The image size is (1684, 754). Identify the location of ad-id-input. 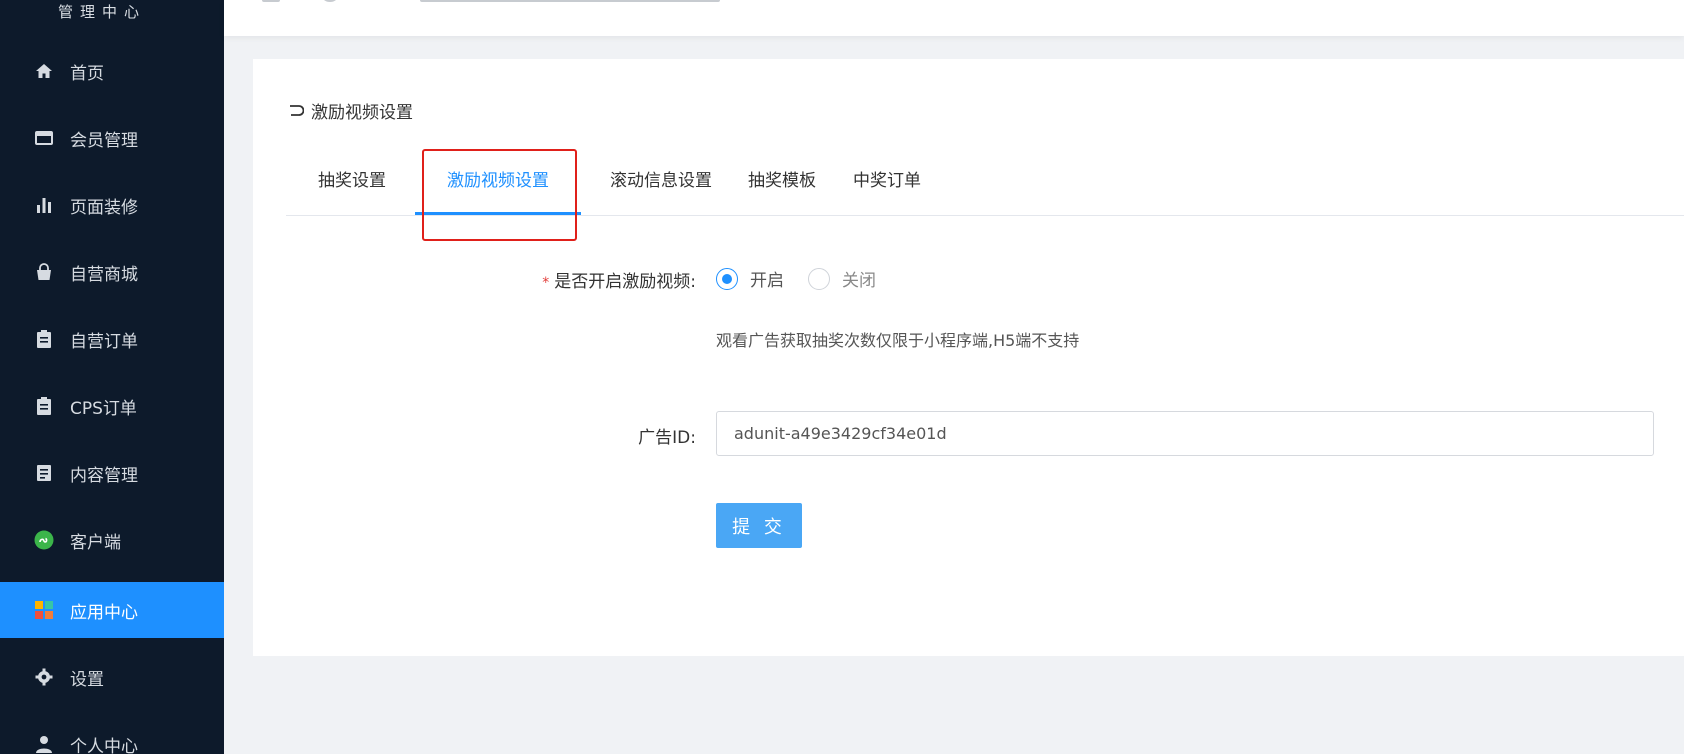
(1185, 433).